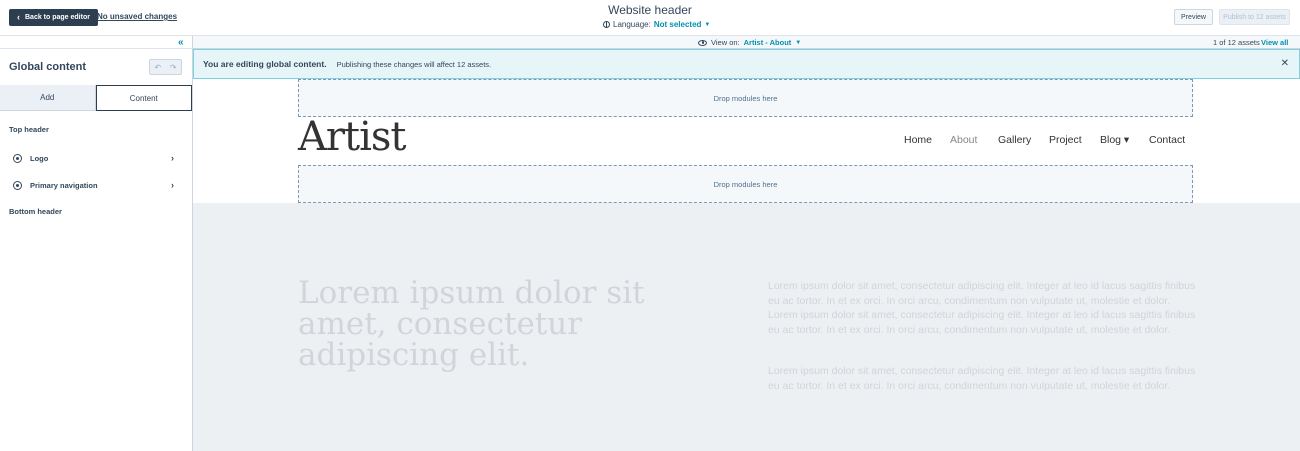  I want to click on preview-button: Preview, so click(1193, 17).